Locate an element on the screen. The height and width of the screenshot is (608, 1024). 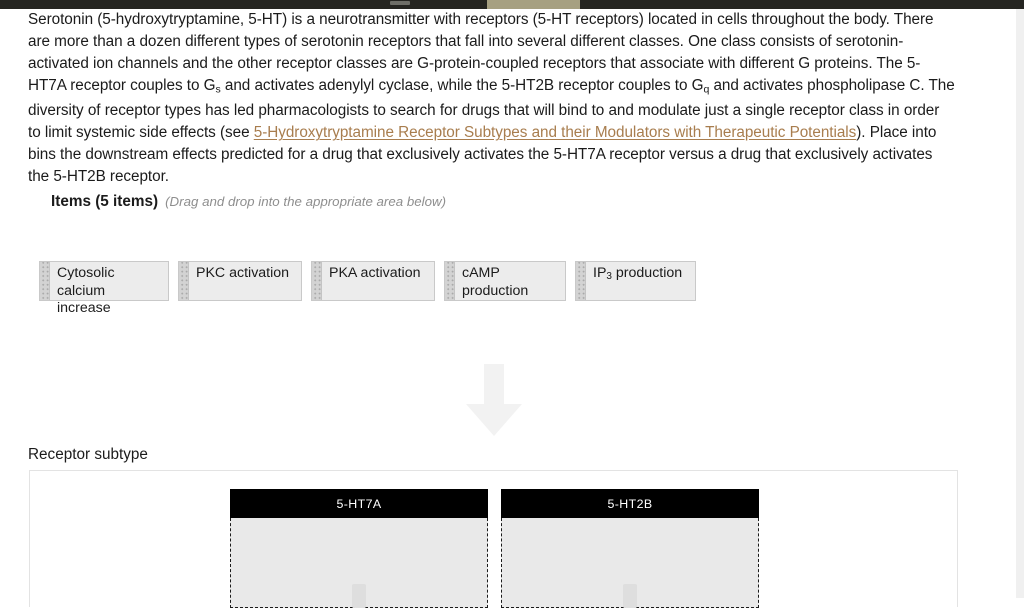
bin-title: 5-HT7A is located at coordinates (359, 503).